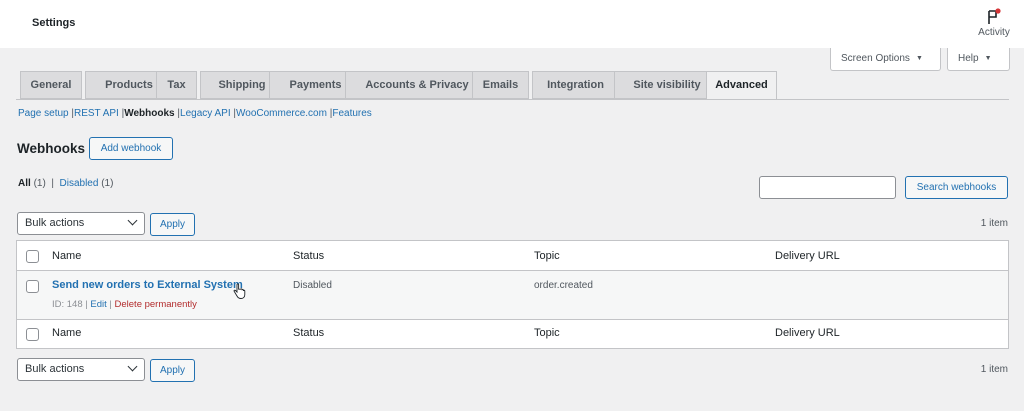  What do you see at coordinates (994, 16) in the screenshot?
I see `activity-flag-icon` at bounding box center [994, 16].